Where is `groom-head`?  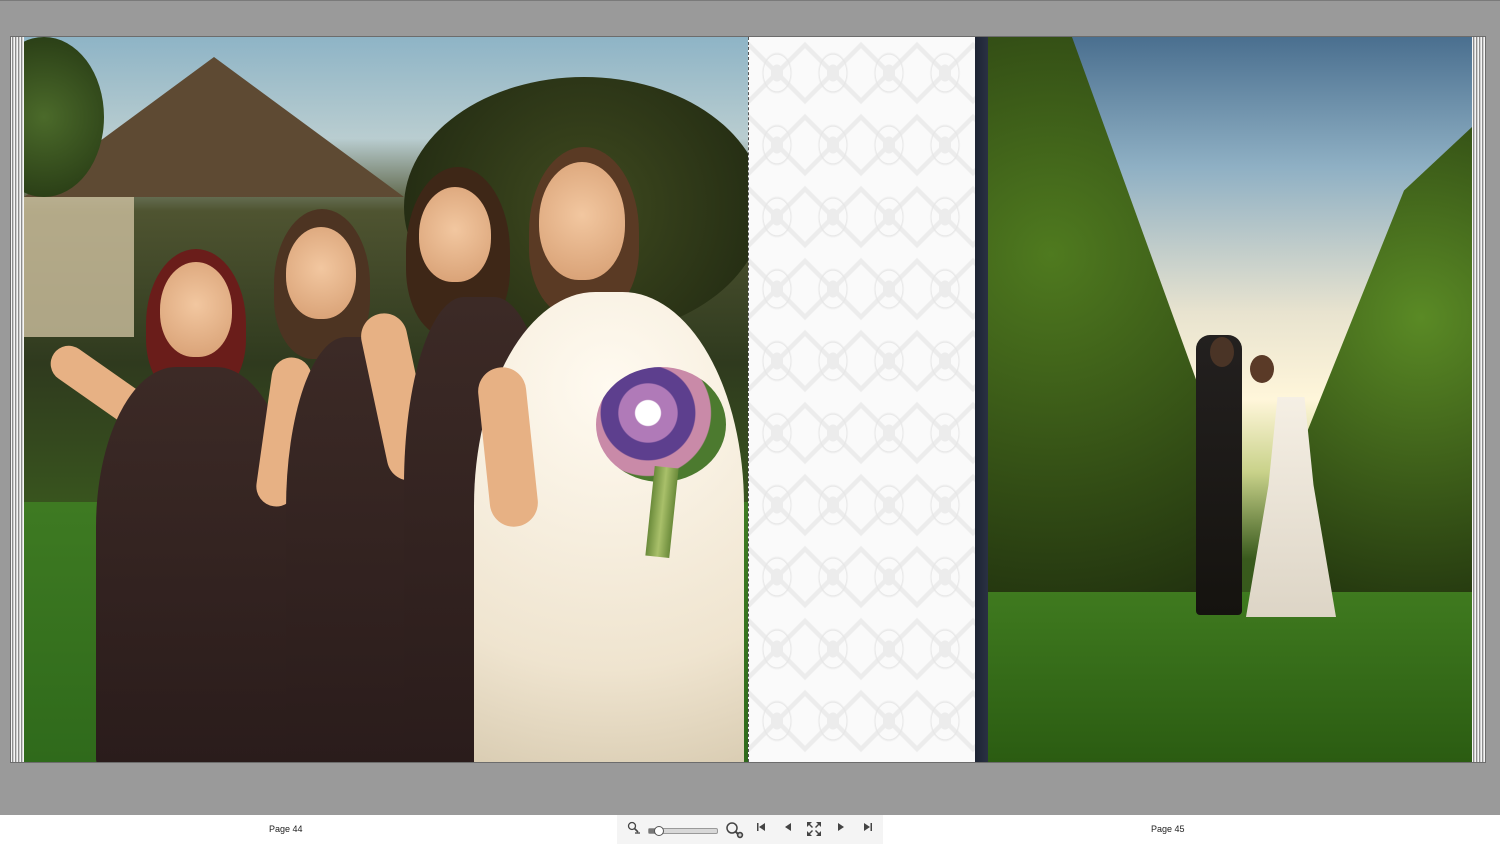 groom-head is located at coordinates (1222, 352).